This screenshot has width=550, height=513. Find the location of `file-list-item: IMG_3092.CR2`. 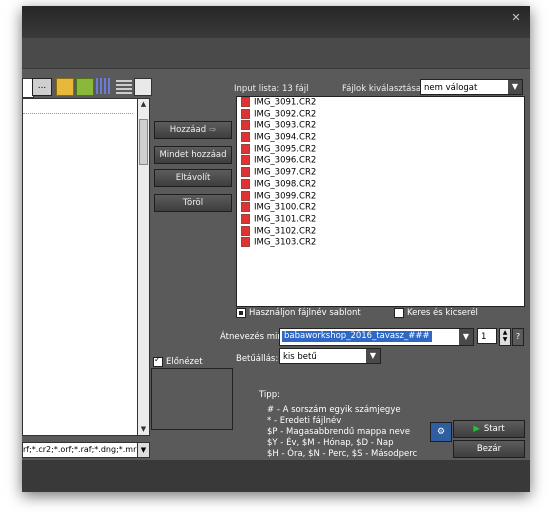

file-list-item: IMG_3092.CR2 is located at coordinates (380, 114).